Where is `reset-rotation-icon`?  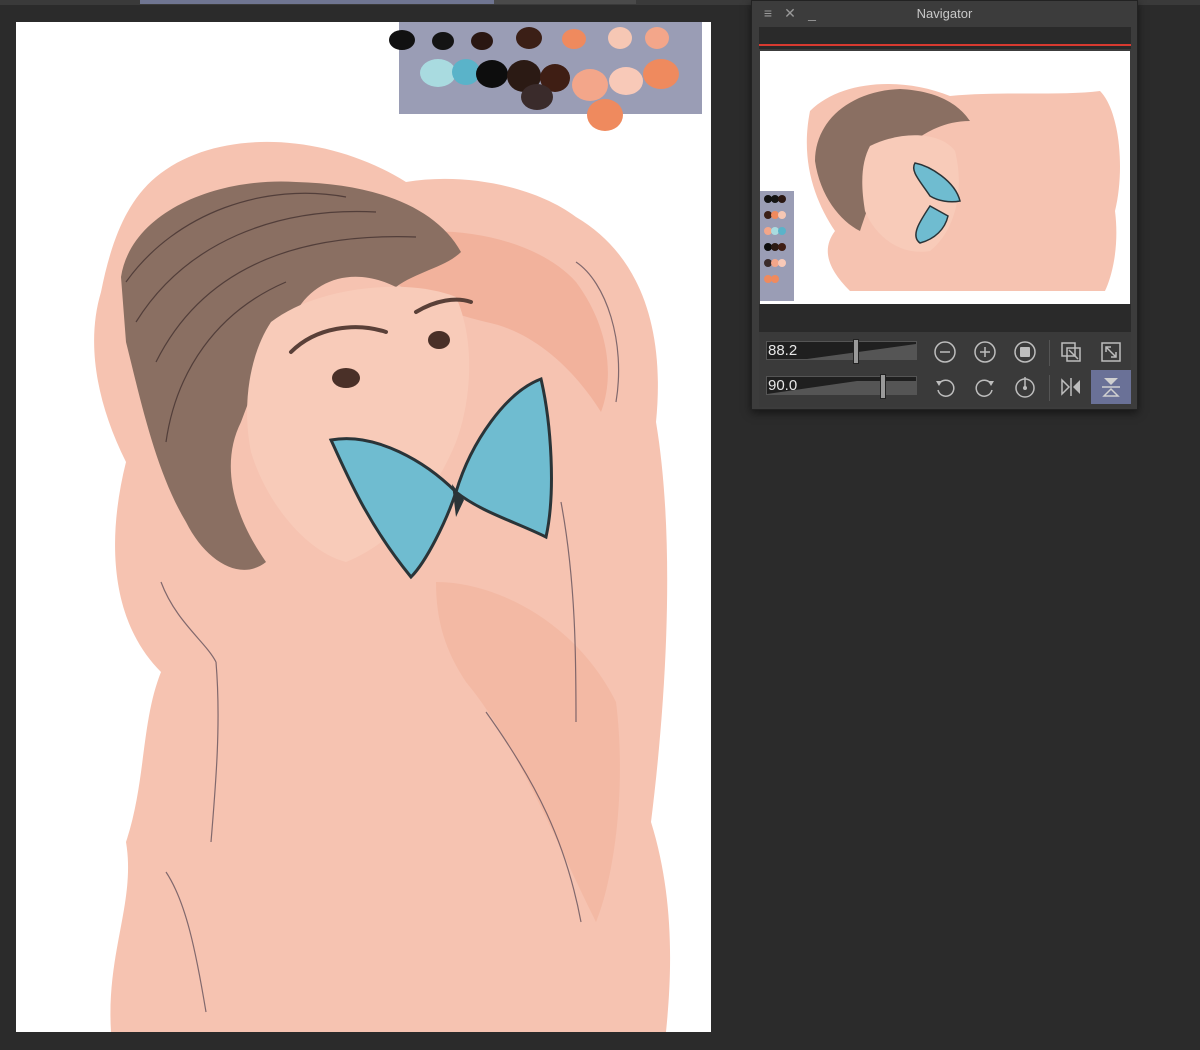
reset-rotation-icon is located at coordinates (1025, 387).